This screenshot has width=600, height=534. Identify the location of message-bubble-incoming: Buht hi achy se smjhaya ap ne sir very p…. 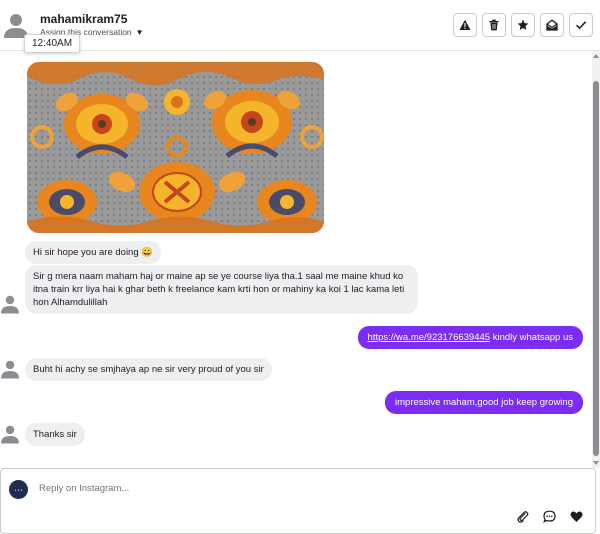
(148, 369).